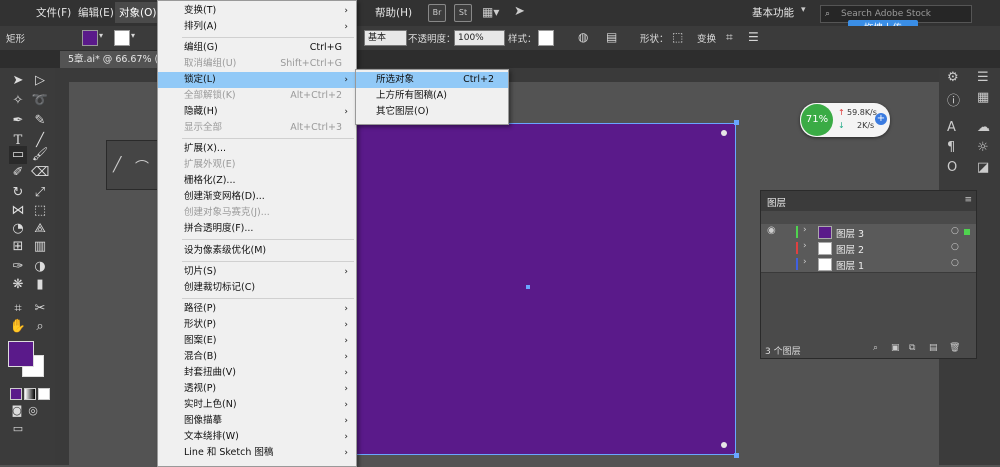  What do you see at coordinates (257, 309) in the screenshot?
I see `menu-item-path: 路径(P) ›` at bounding box center [257, 309].